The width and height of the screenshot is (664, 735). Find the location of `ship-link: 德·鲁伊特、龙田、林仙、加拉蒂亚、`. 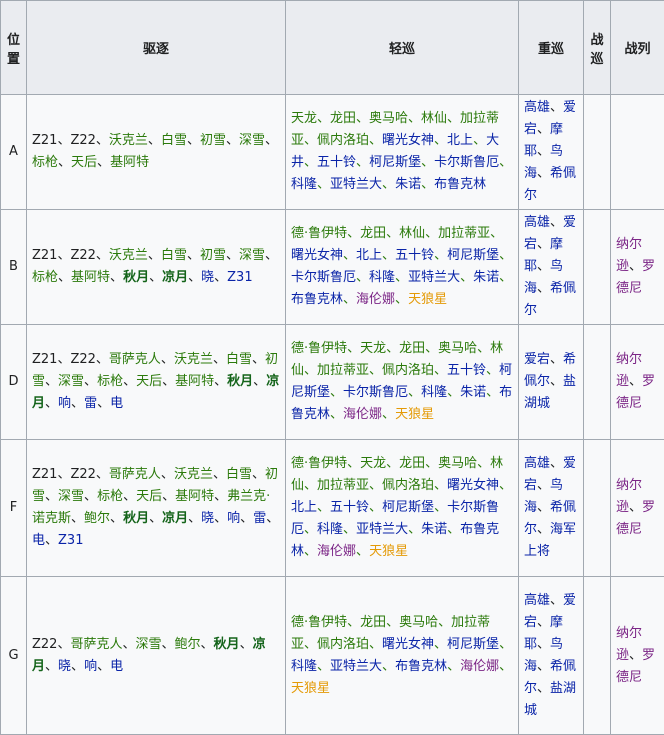

ship-link: 德·鲁伊特、龙田、林仙、加拉蒂亚、 is located at coordinates (397, 233).